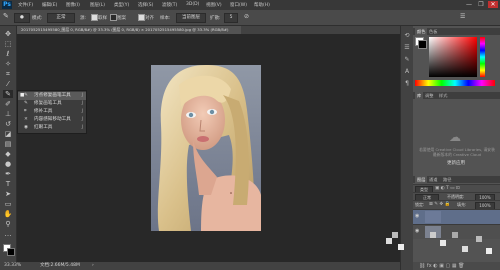 The height and width of the screenshot is (270, 500). What do you see at coordinates (169, 5) in the screenshot?
I see `menu-filter: 滤镜(T)` at bounding box center [169, 5].